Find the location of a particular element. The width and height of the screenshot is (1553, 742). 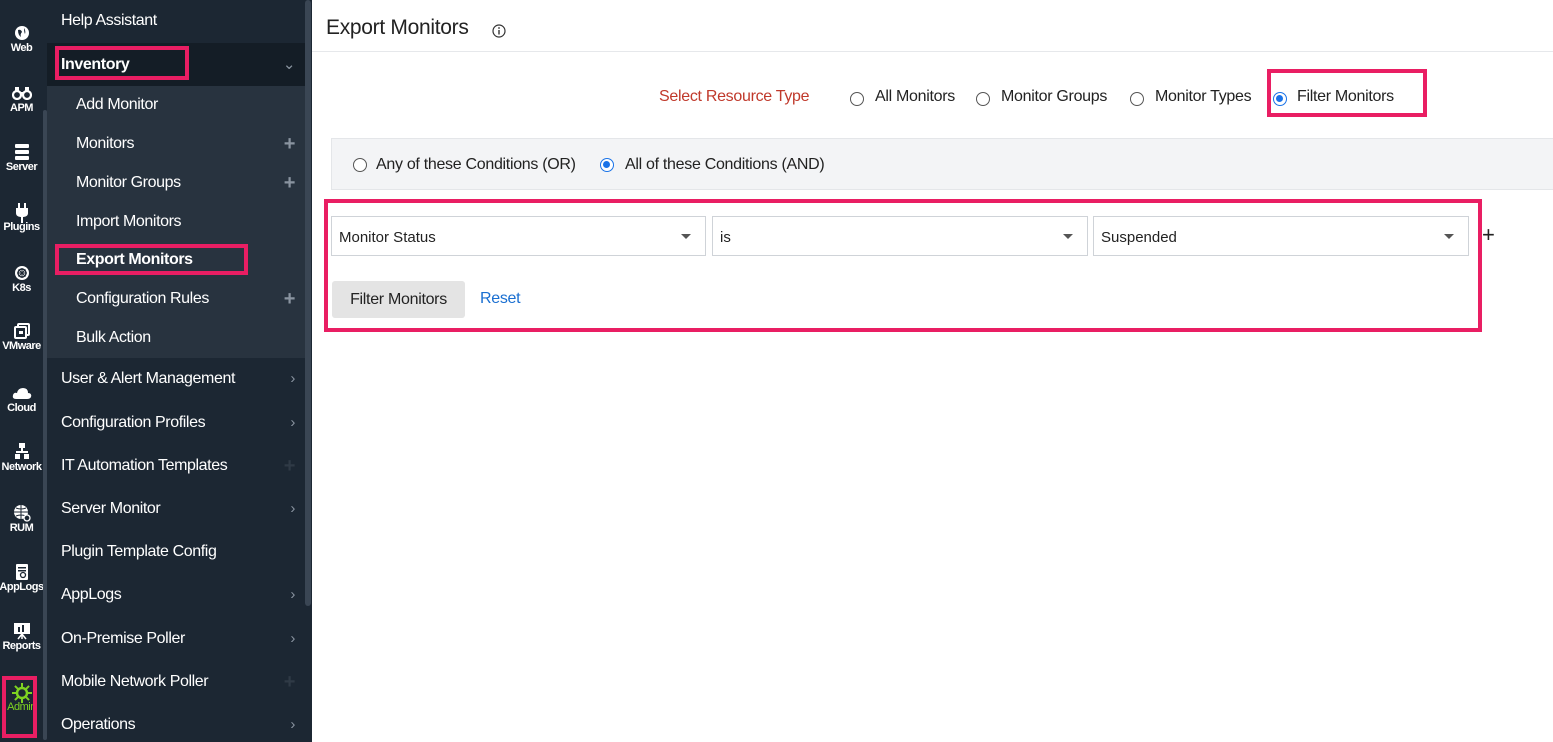

rail-item-plugins: Plugins is located at coordinates (21, 218).